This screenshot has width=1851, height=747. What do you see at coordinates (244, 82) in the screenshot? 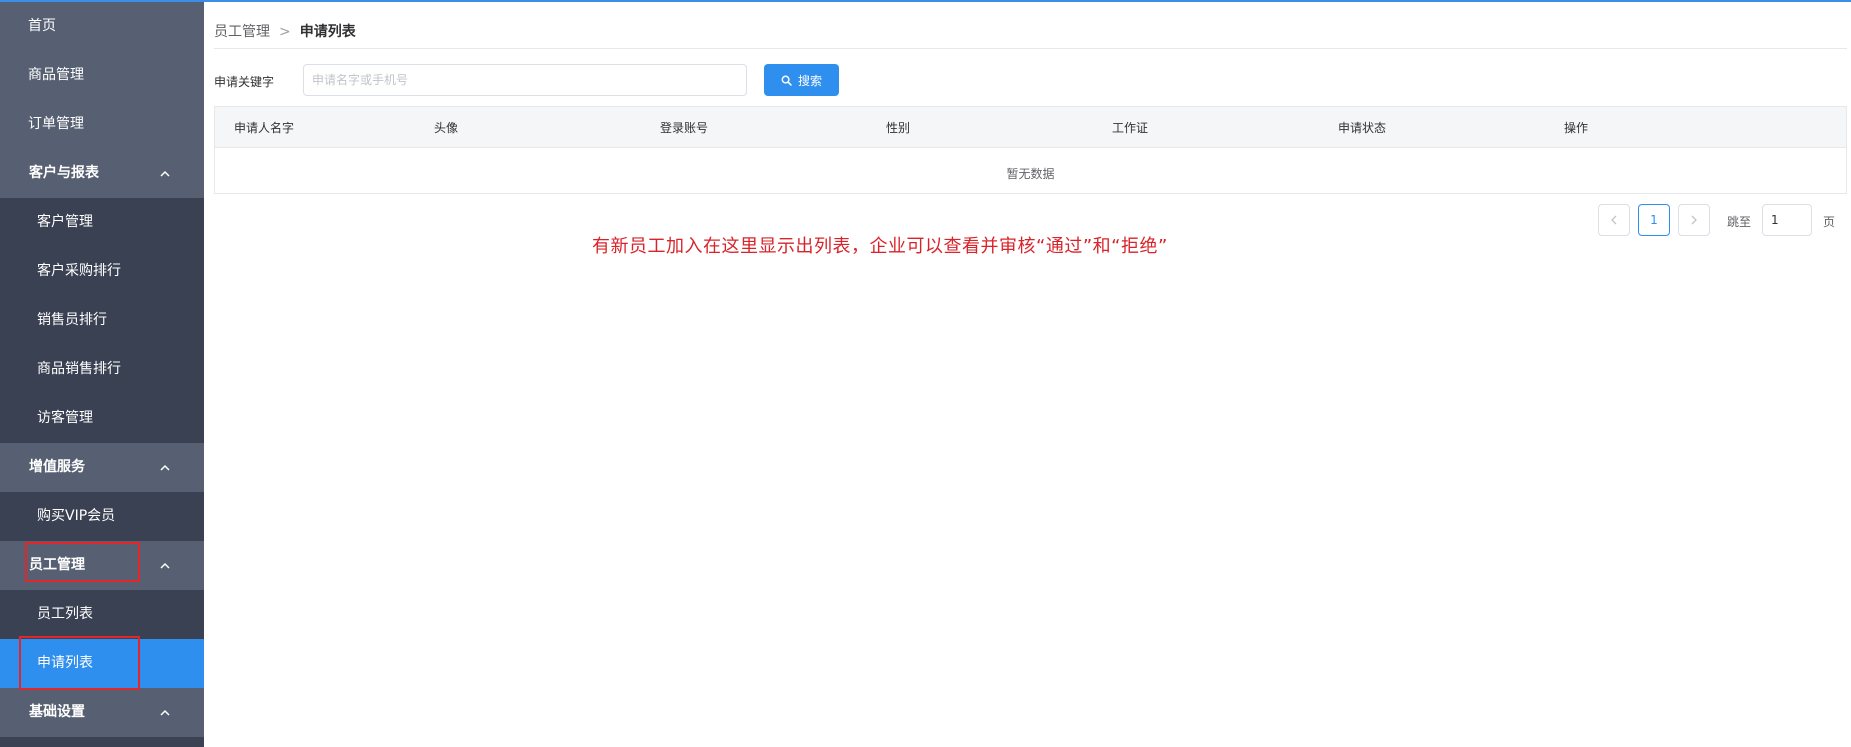
I see `search-label: 申请关键字` at bounding box center [244, 82].